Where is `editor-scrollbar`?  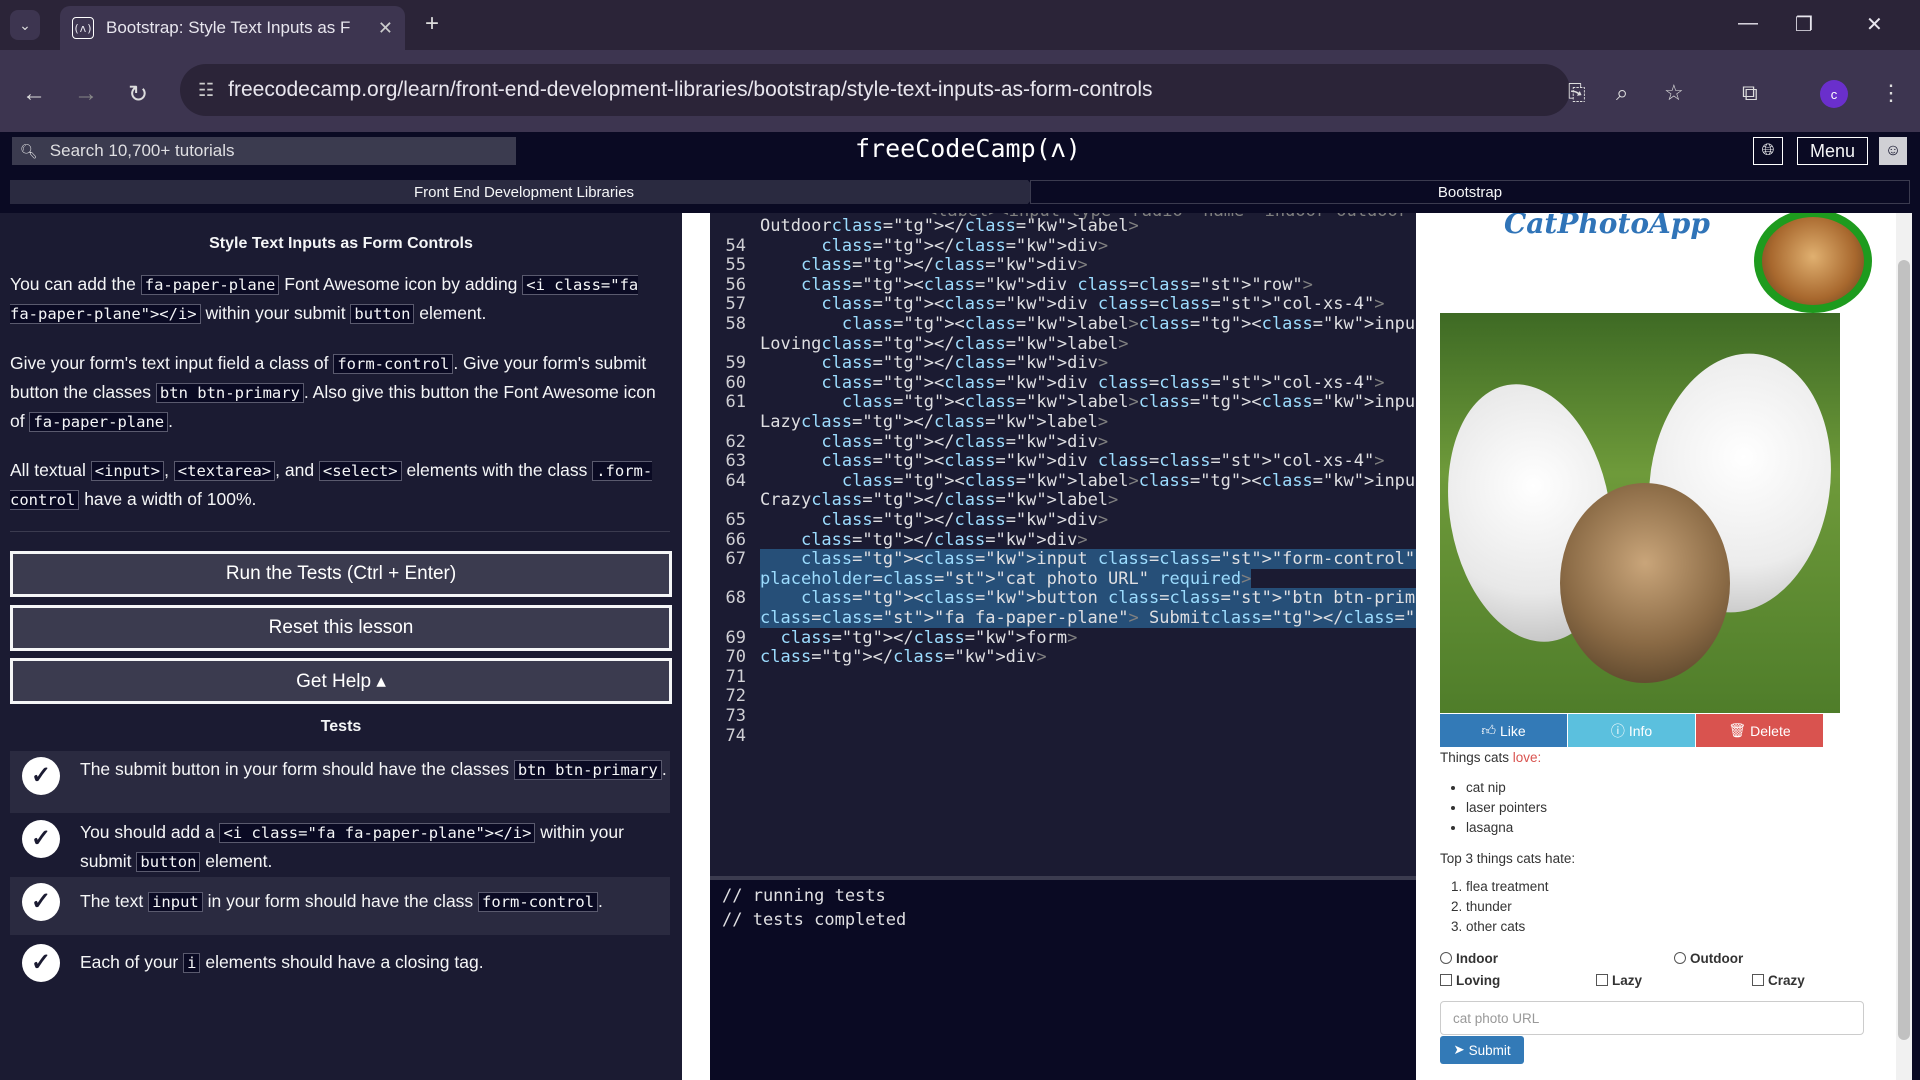 editor-scrollbar is located at coordinates (1412, 544).